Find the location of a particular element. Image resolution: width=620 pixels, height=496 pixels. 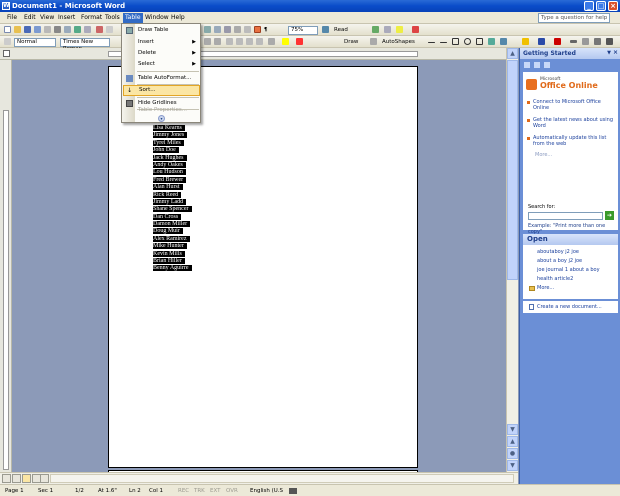

name-row: Alex Ramirez is located at coordinates (172, 239).